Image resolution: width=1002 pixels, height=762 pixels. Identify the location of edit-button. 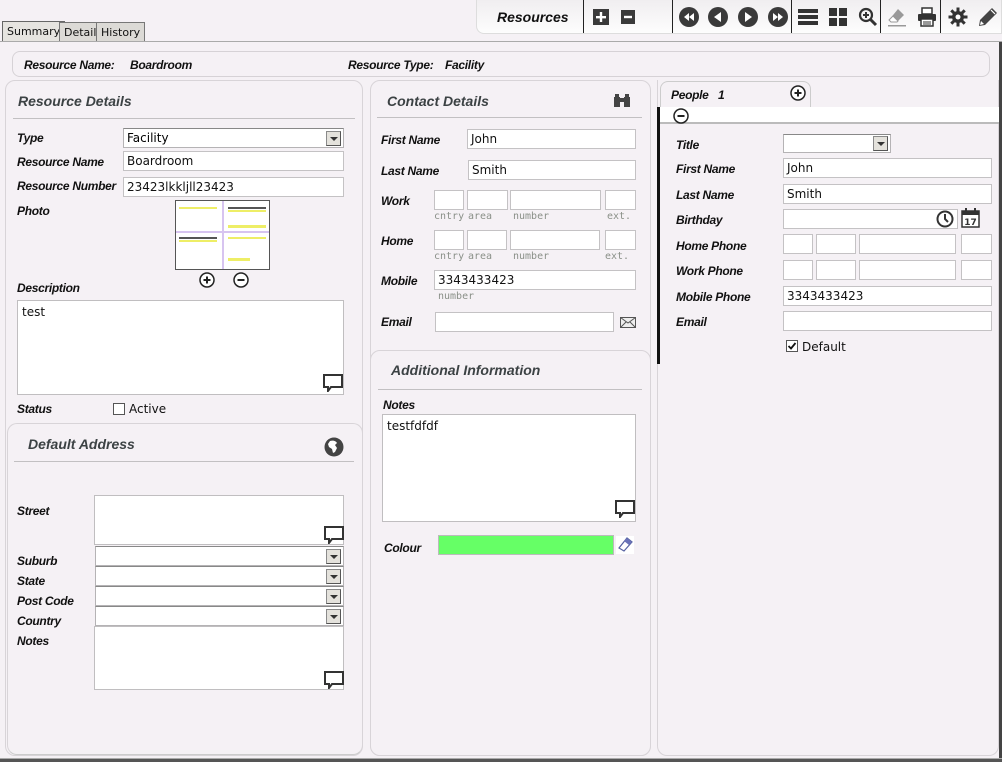
(988, 17).